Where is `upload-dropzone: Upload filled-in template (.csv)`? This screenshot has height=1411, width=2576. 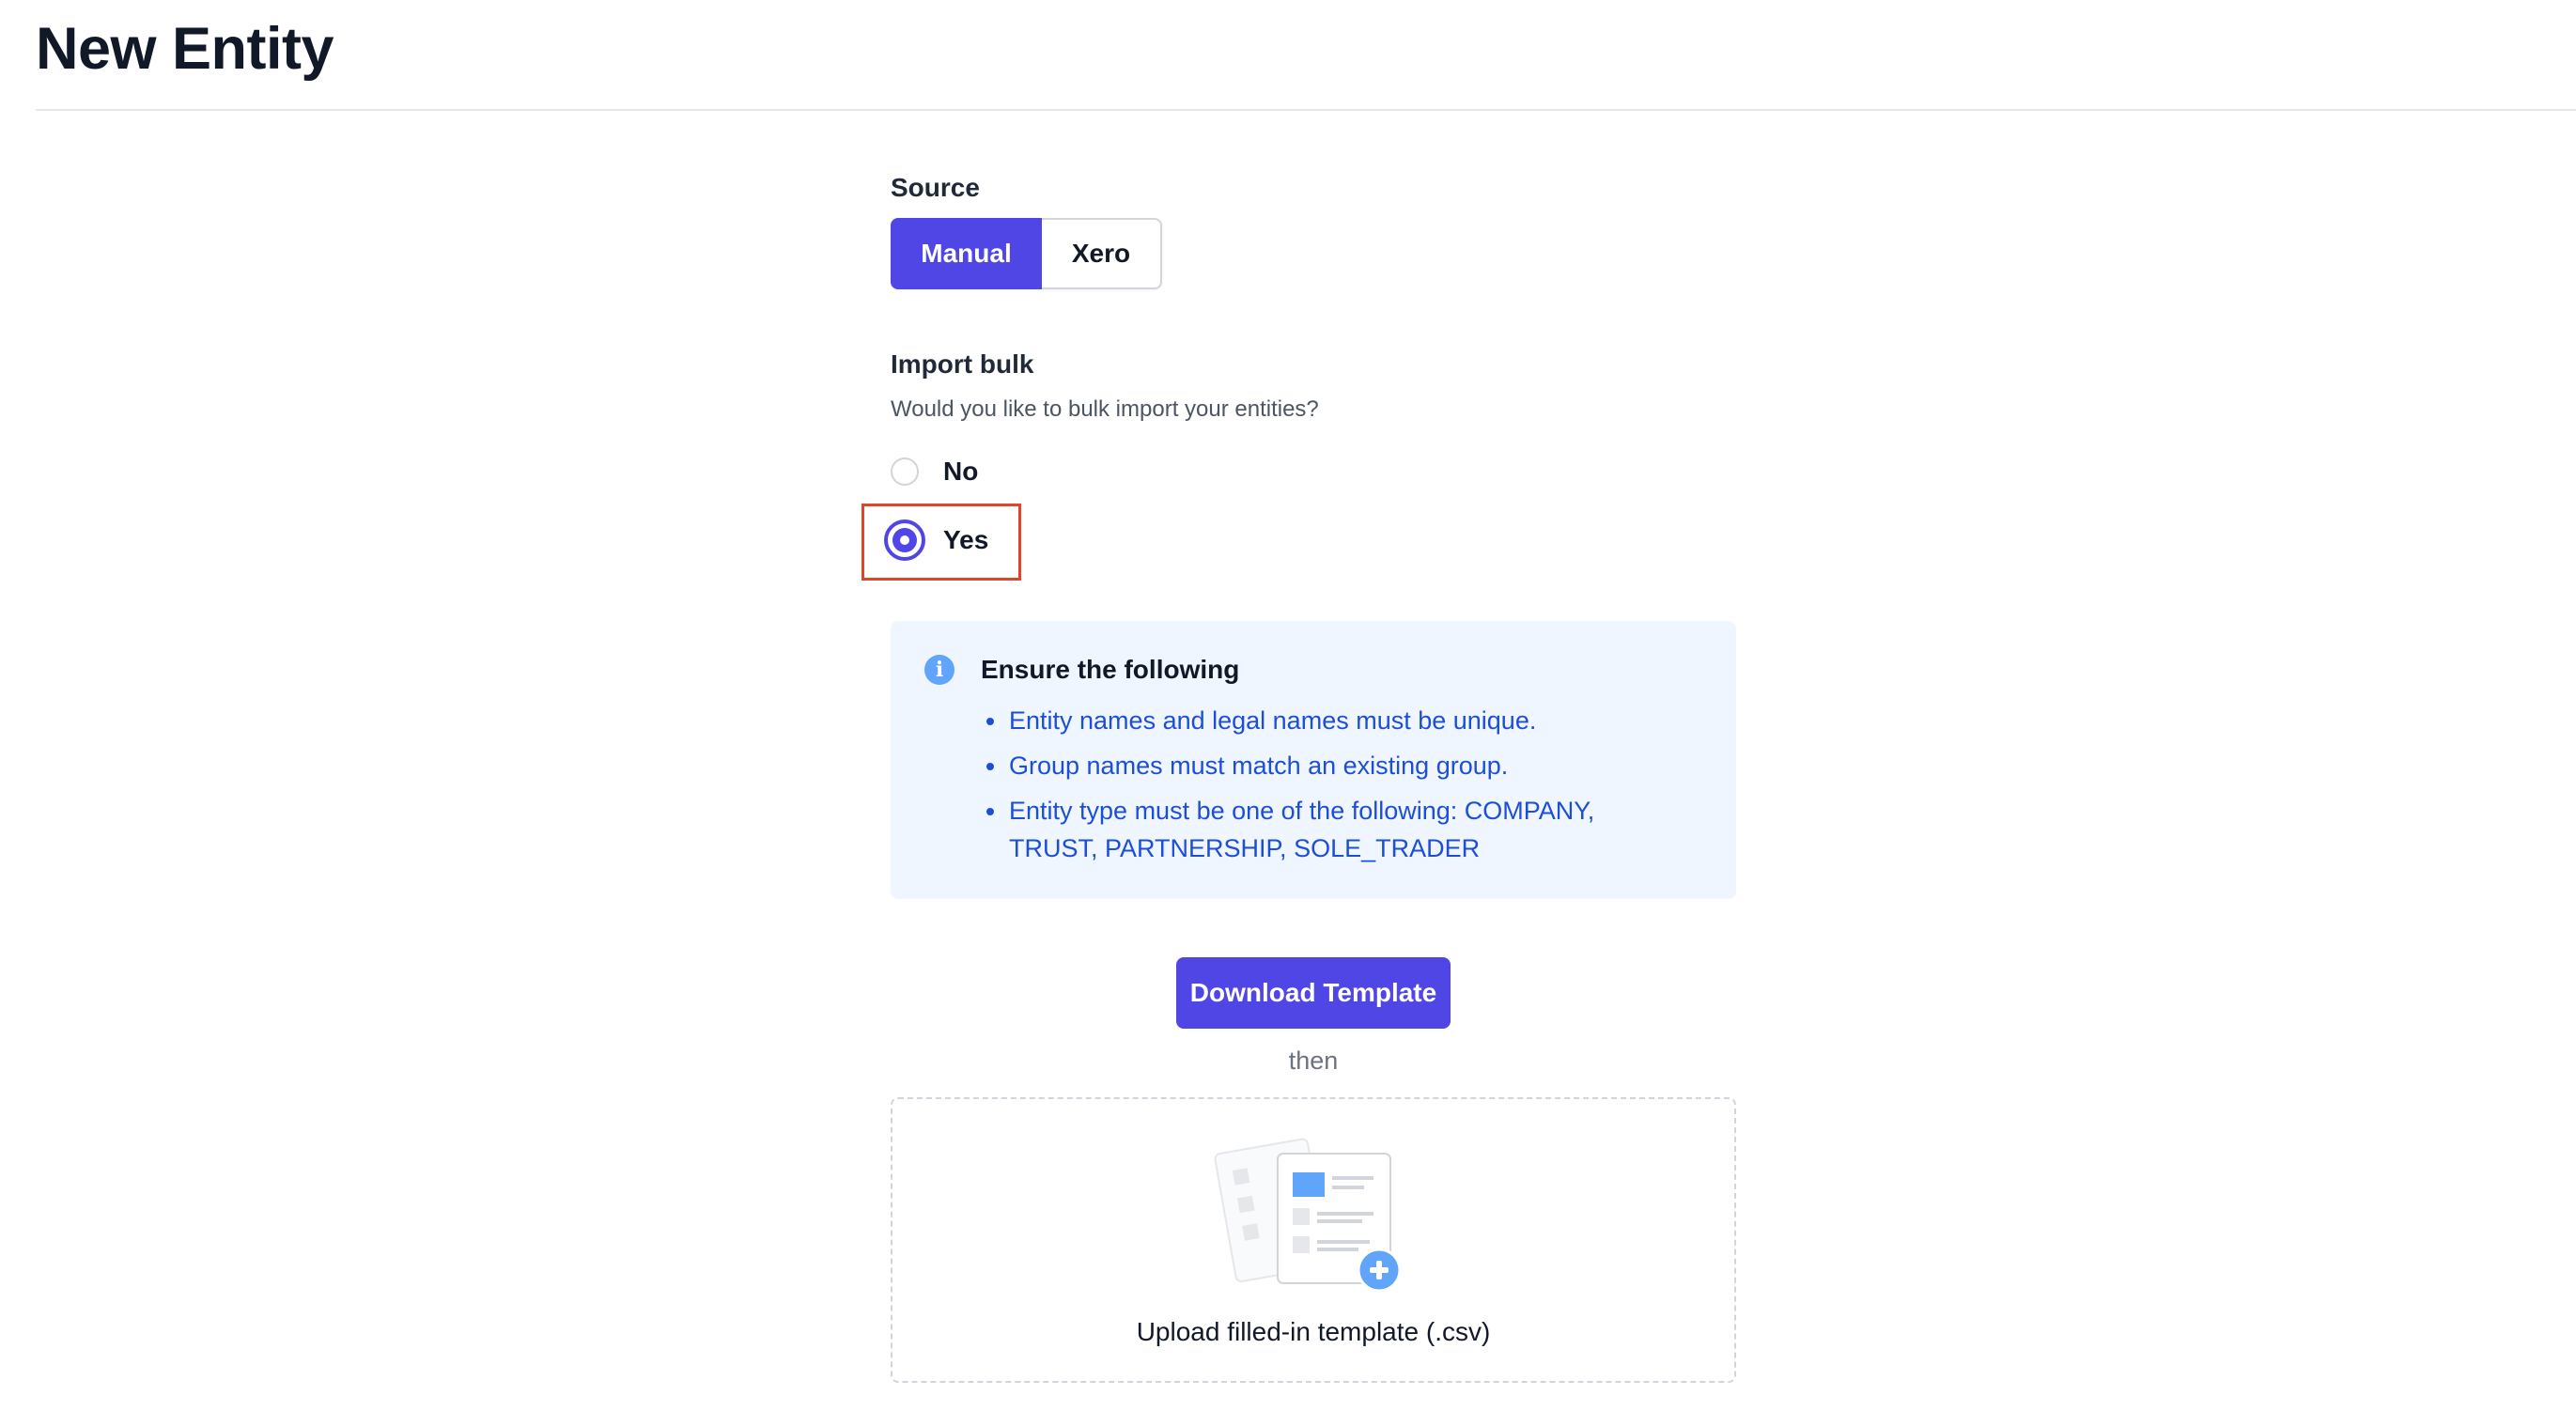 upload-dropzone: Upload filled-in template (.csv) is located at coordinates (1314, 1240).